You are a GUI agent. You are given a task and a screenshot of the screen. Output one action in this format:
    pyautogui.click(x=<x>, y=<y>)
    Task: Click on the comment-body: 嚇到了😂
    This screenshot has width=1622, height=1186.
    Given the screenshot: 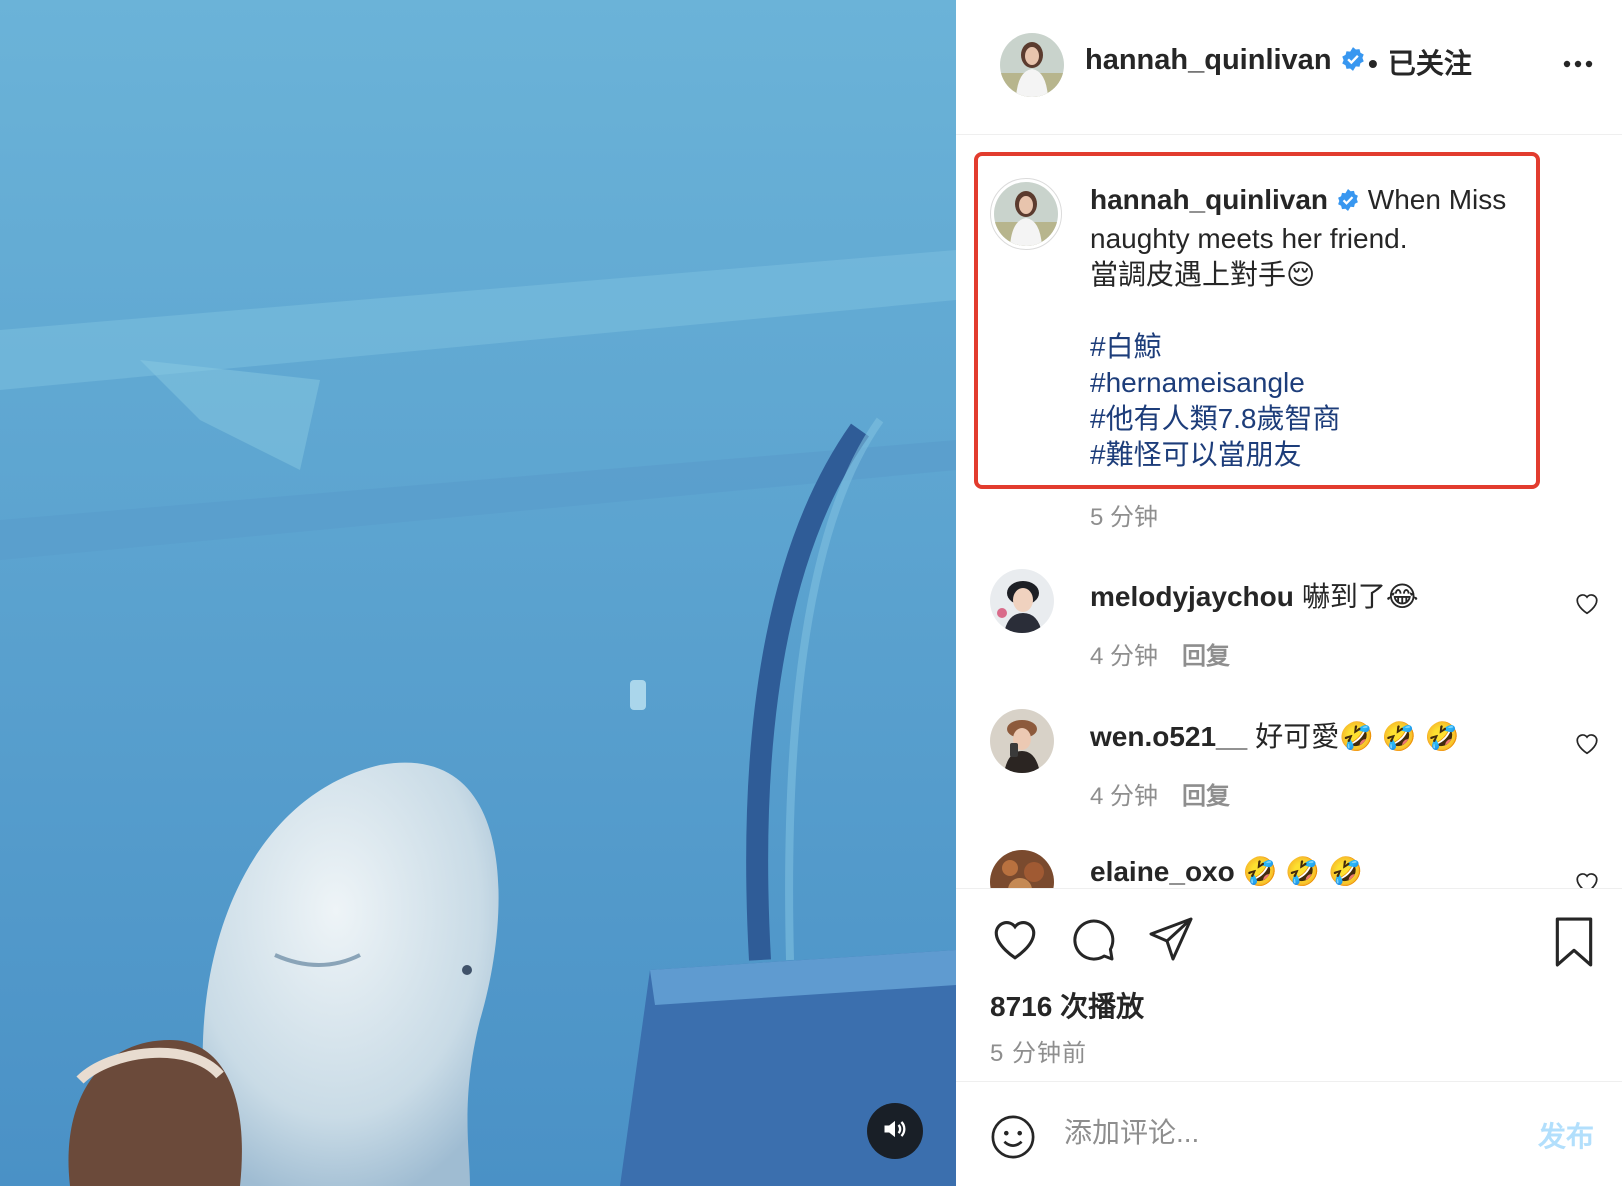 What is the action you would take?
    pyautogui.click(x=1360, y=596)
    